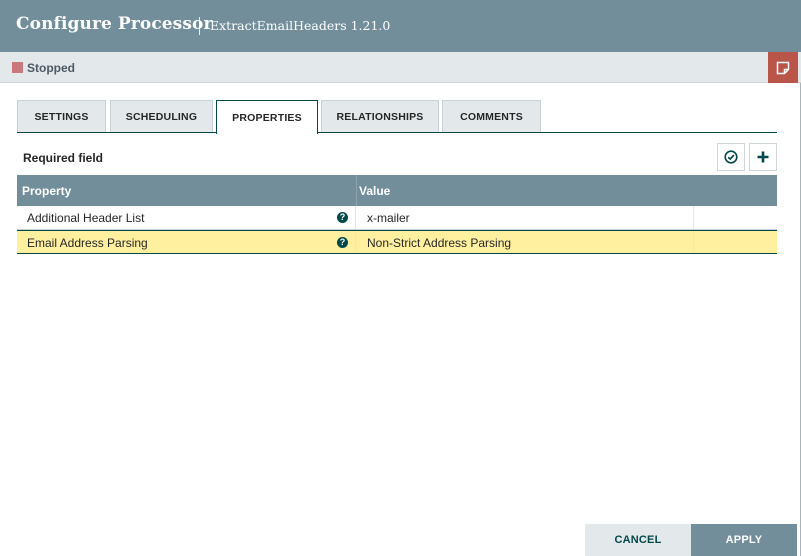  I want to click on tab-comments: COMMENTS, so click(491, 116).